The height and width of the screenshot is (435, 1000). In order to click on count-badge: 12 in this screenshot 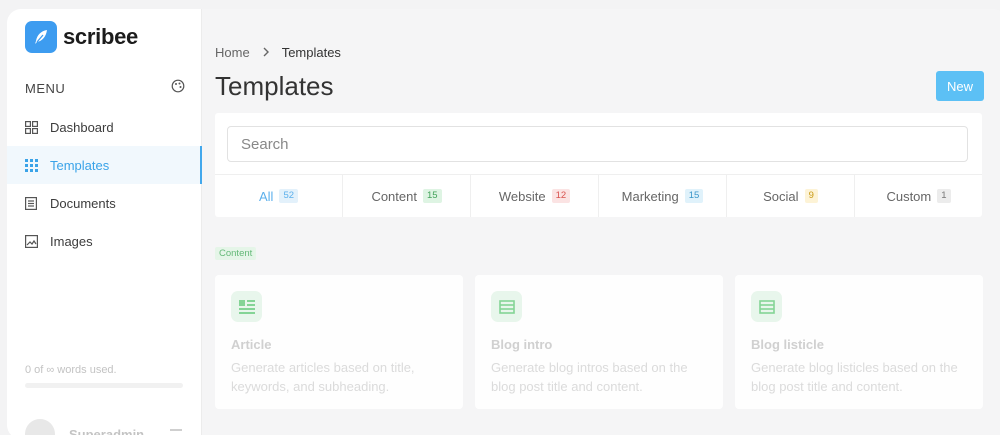, I will do `click(561, 196)`.